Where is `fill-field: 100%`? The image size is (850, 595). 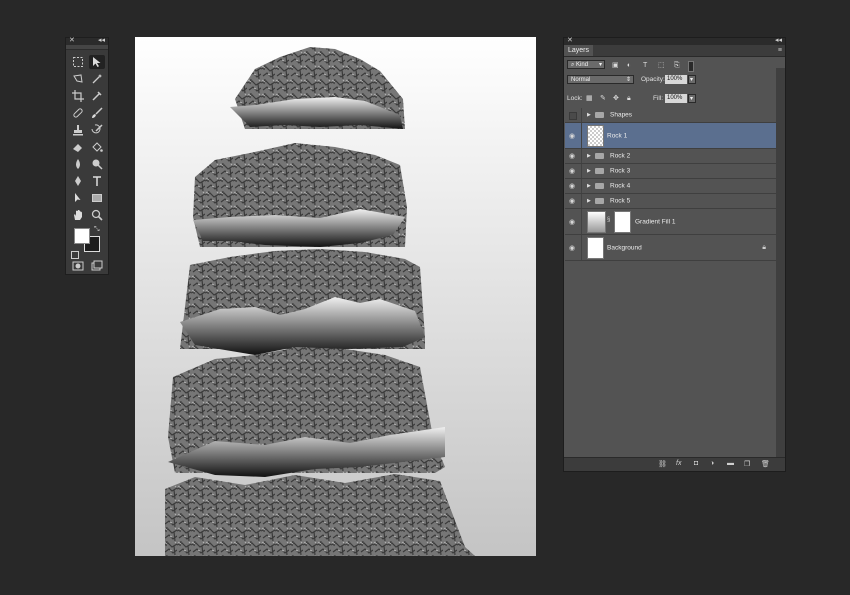 fill-field: 100% is located at coordinates (676, 98).